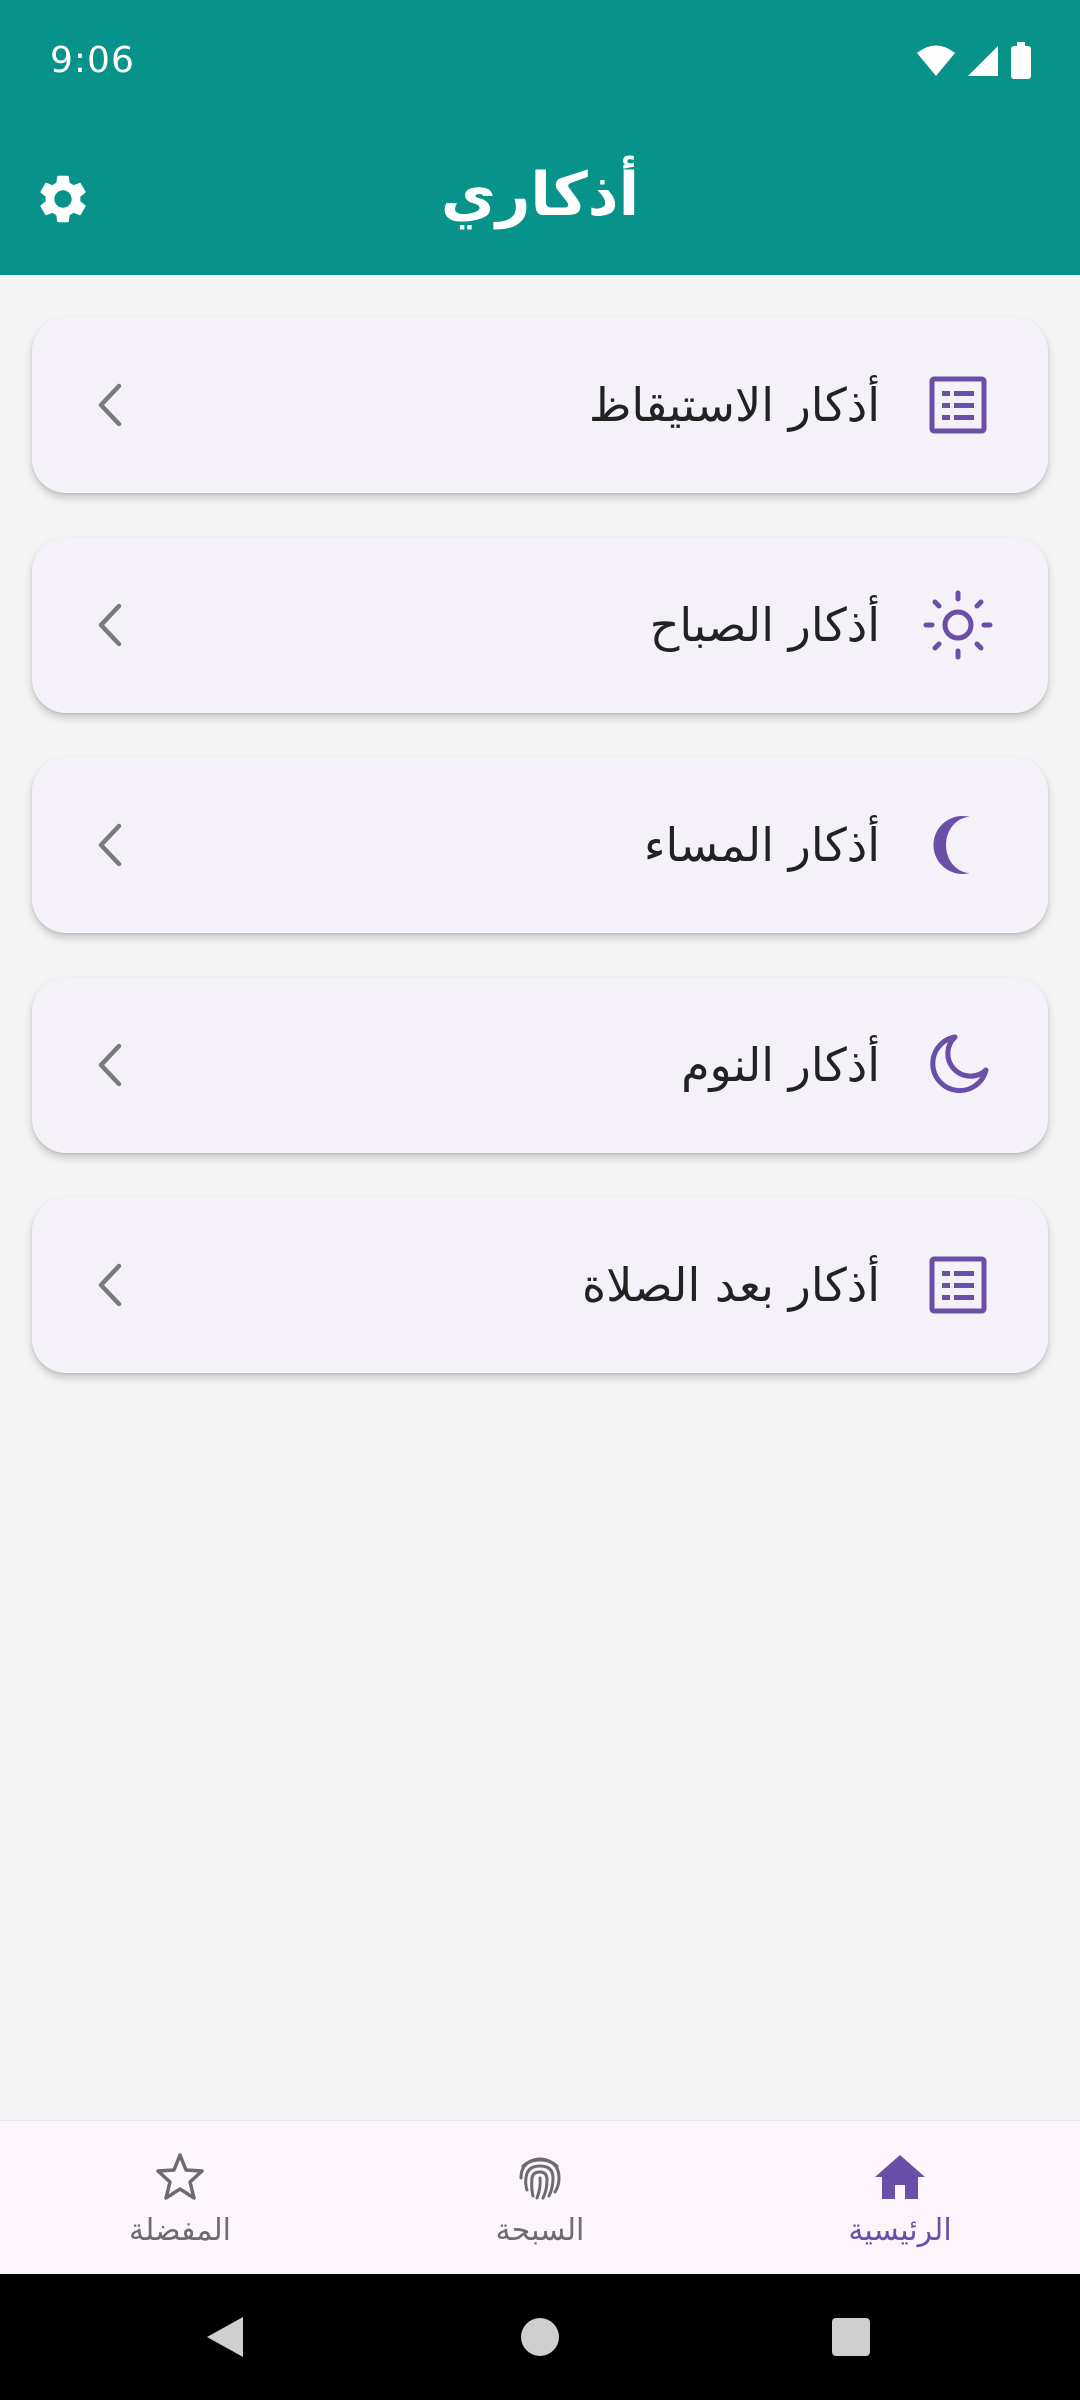  I want to click on page-title: أذكاري, so click(540, 195).